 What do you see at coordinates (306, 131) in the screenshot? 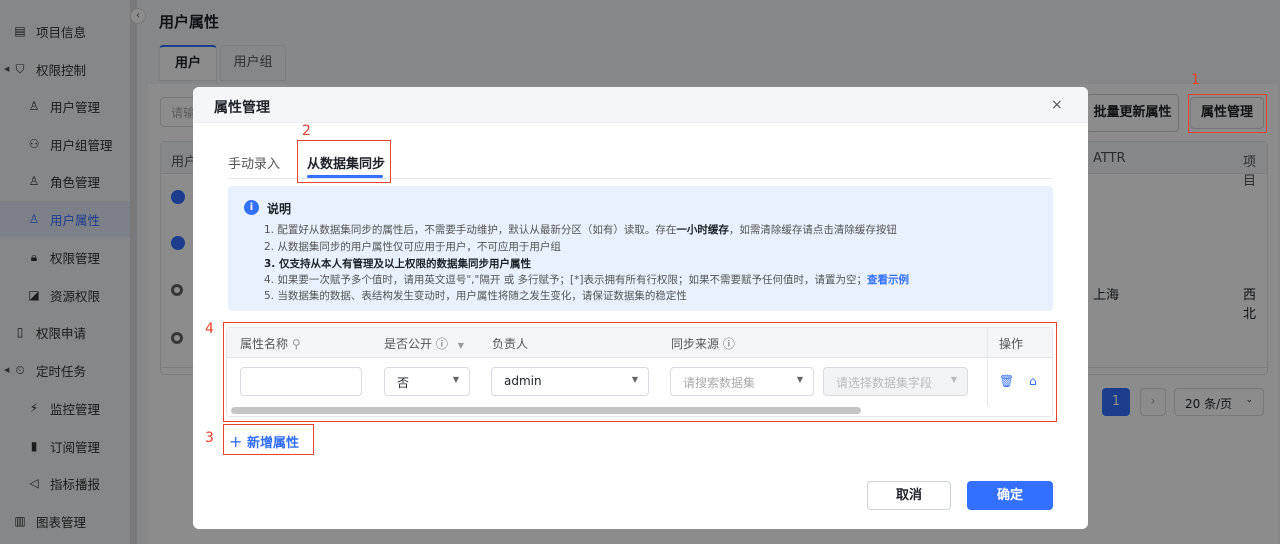
I see `annotation-label-2: 2` at bounding box center [306, 131].